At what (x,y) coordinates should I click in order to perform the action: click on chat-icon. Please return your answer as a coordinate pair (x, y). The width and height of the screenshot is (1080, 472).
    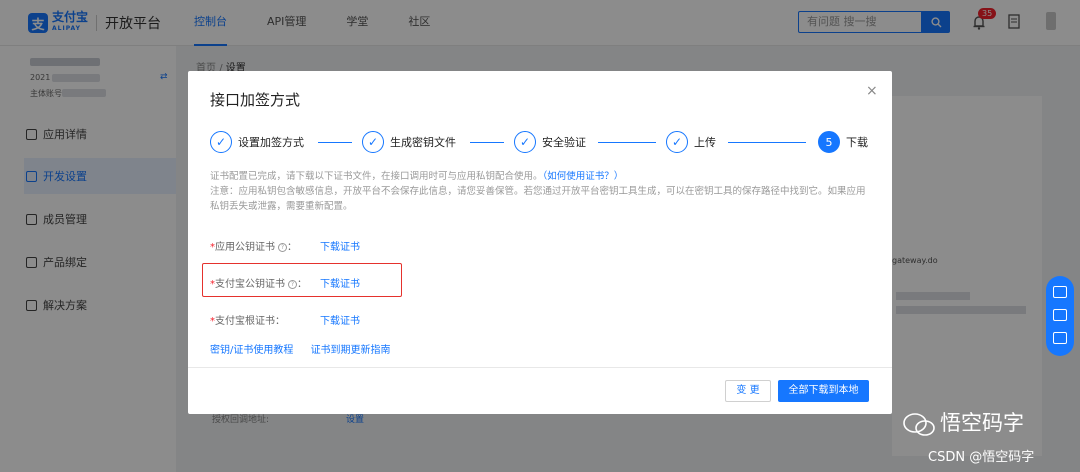
    Looking at the image, I should click on (1060, 315).